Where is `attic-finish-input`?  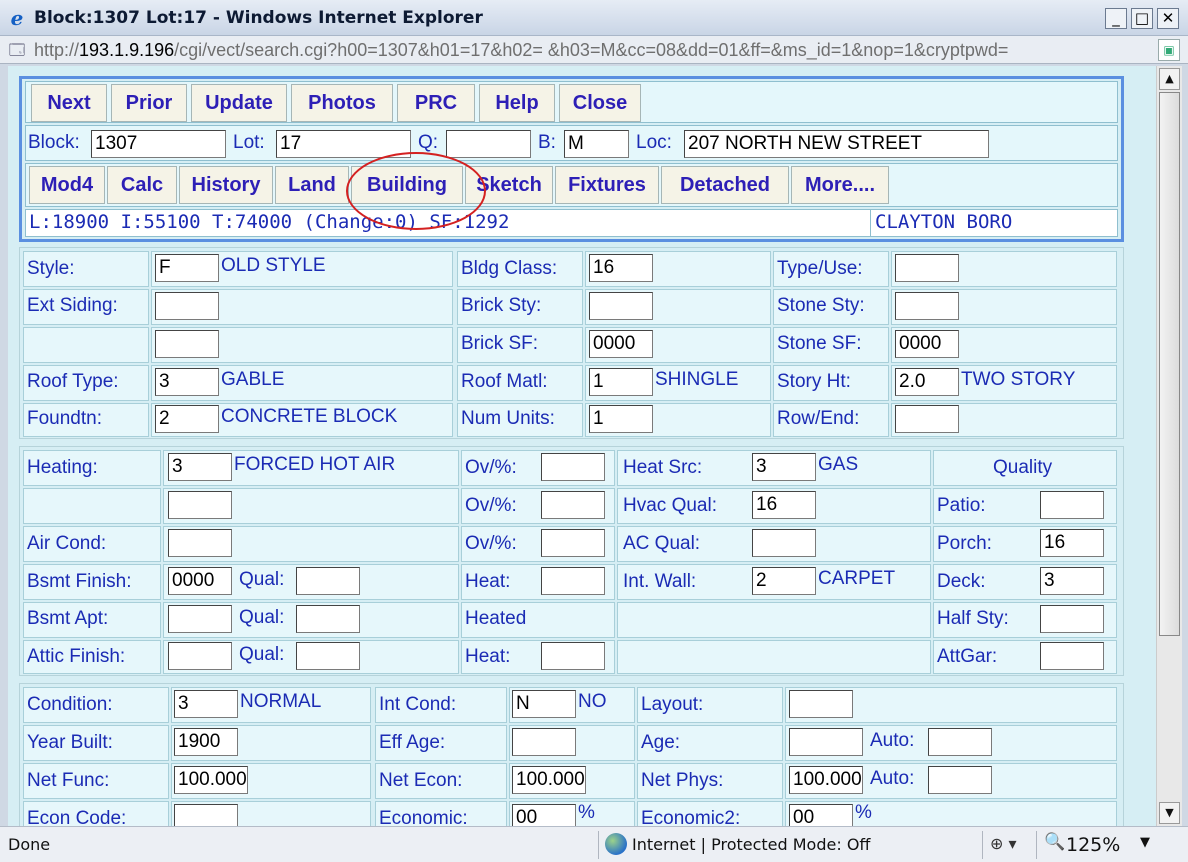
attic-finish-input is located at coordinates (200, 656).